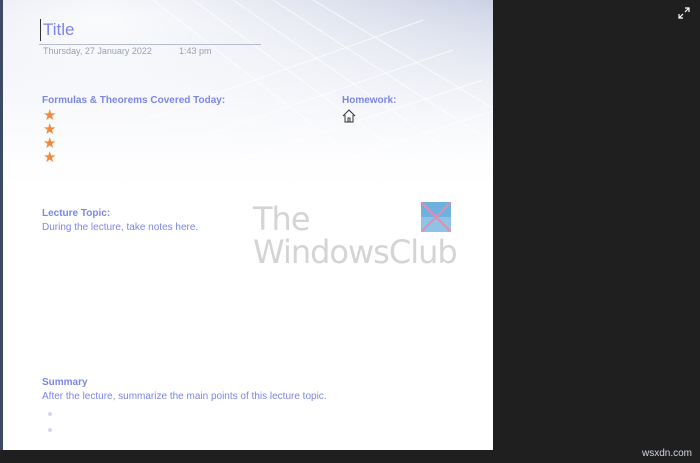  Describe the element at coordinates (195, 51) in the screenshot. I see `page-time: 1:43 pm` at that location.